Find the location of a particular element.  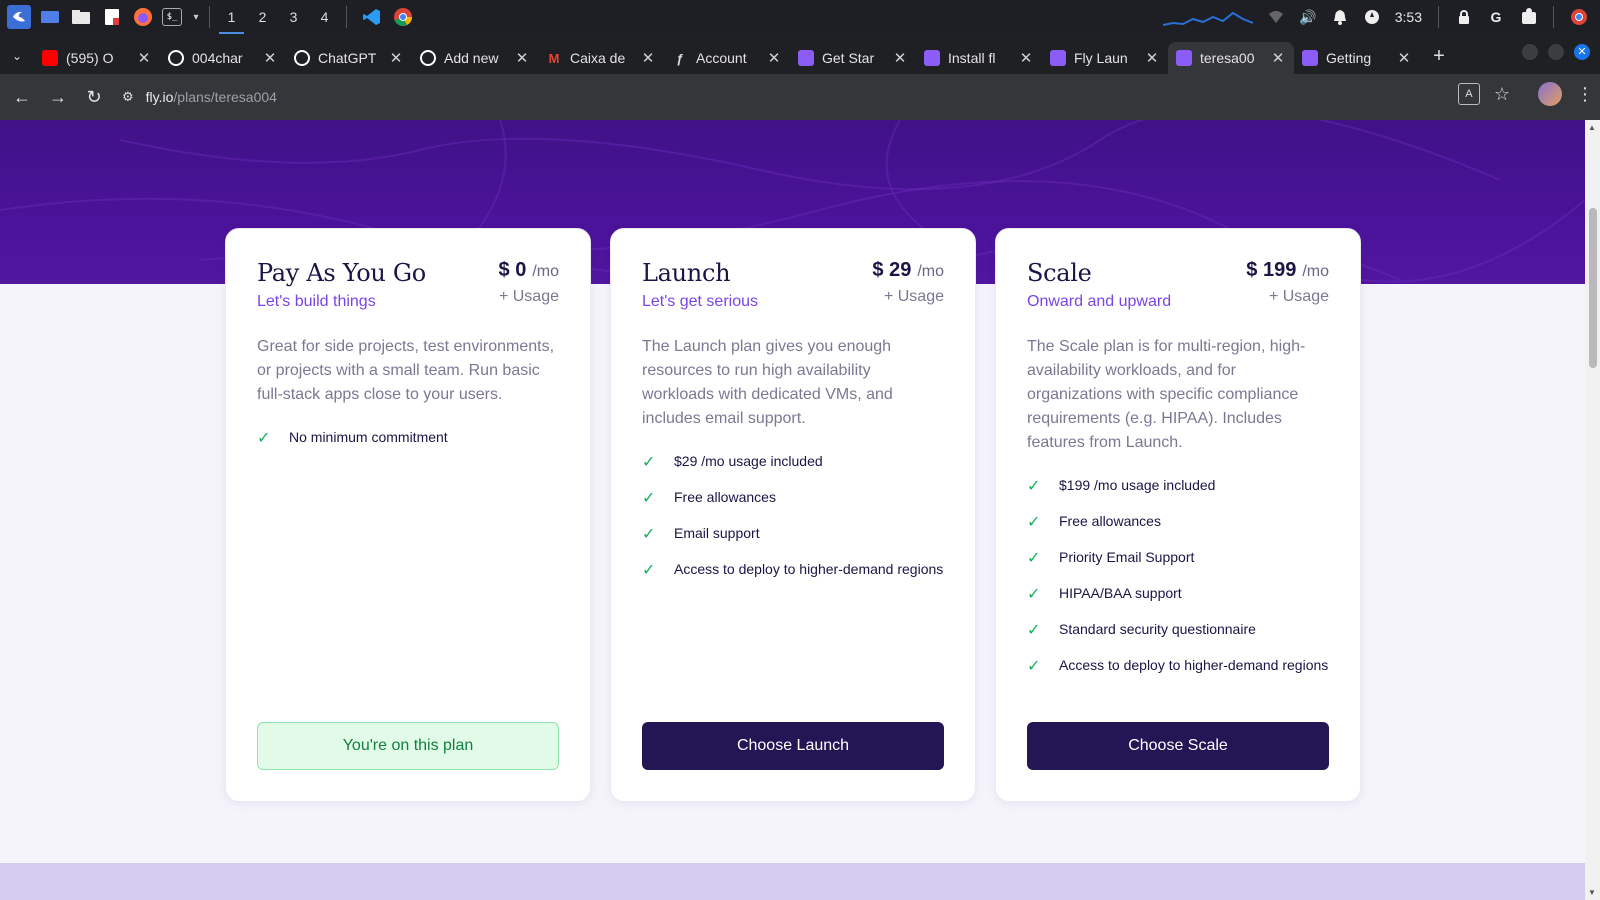

translate-icon: A is located at coordinates (1468, 94).